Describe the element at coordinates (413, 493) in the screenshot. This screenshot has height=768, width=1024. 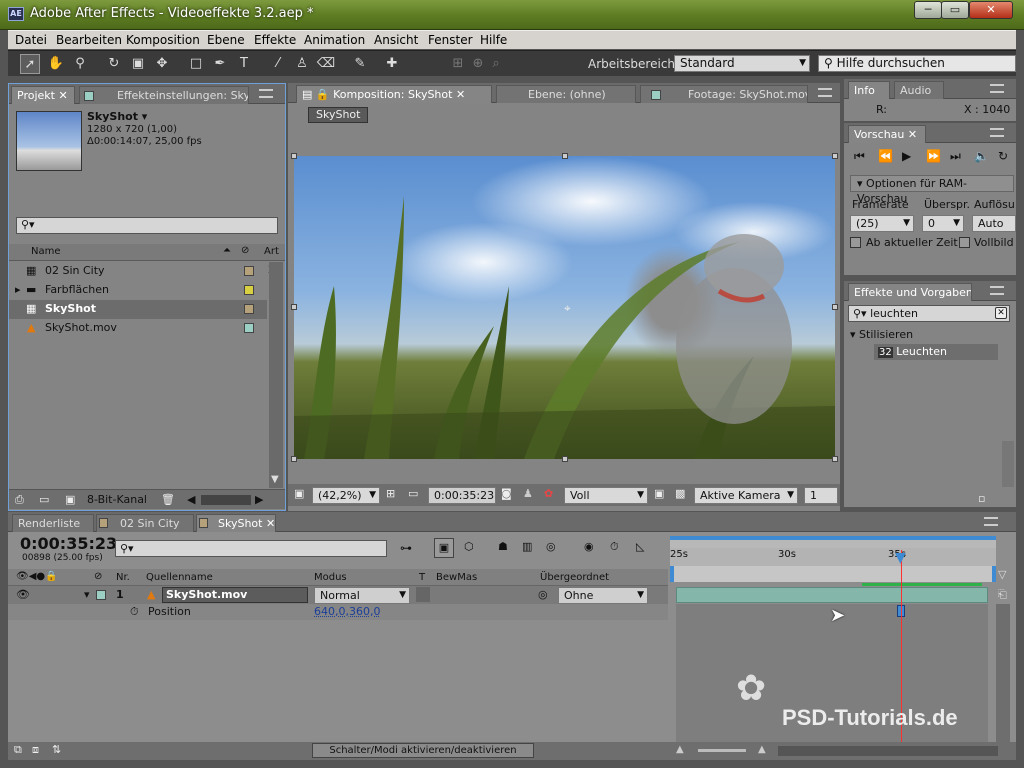
I see `mask-visibility-icon: ▭` at that location.